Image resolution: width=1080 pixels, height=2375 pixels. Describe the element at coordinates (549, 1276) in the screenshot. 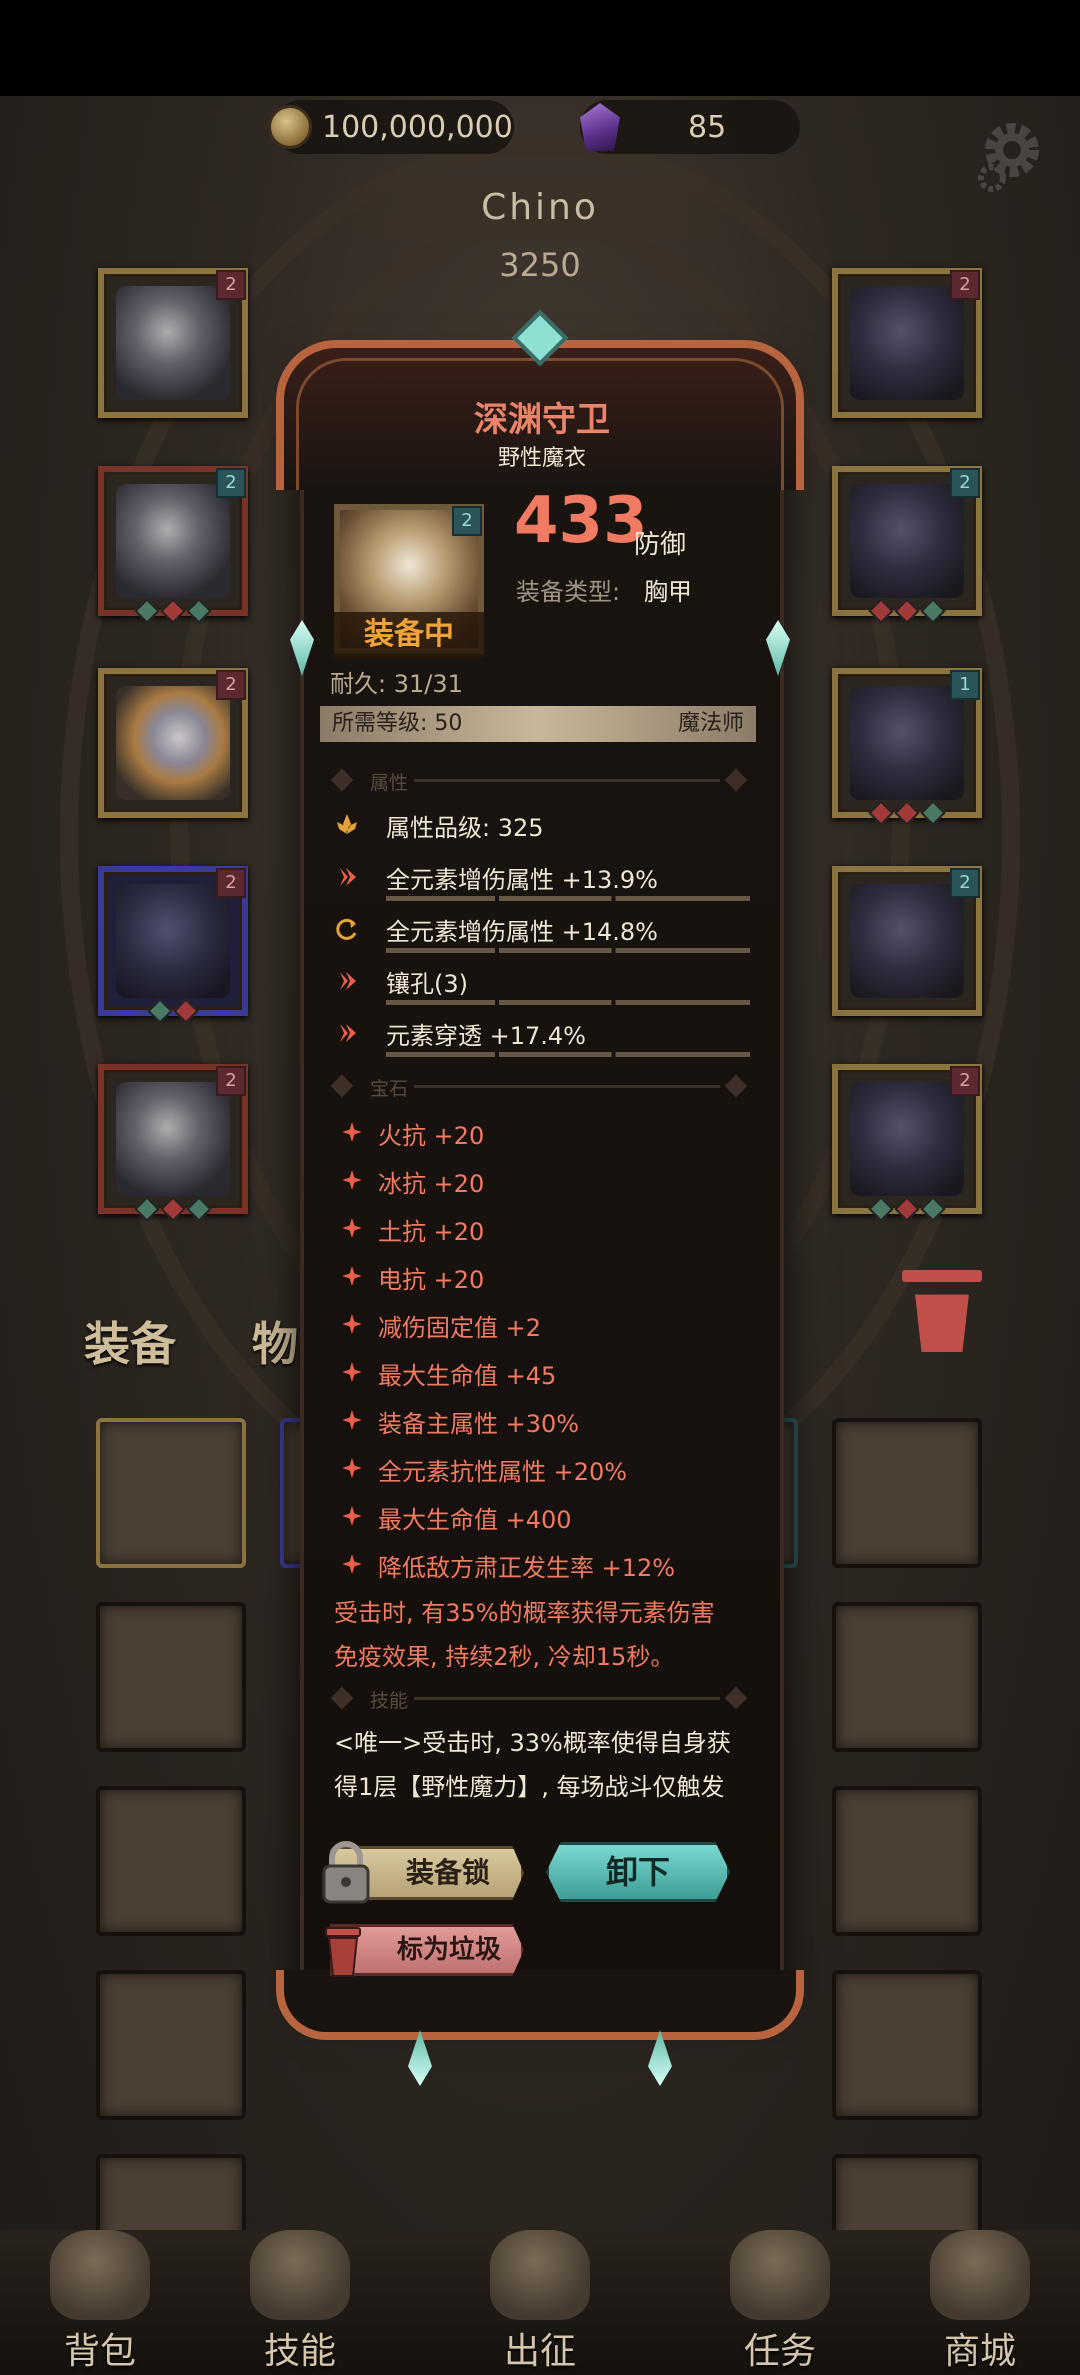

I see `gem-bonus-row: 电抗 +20` at that location.